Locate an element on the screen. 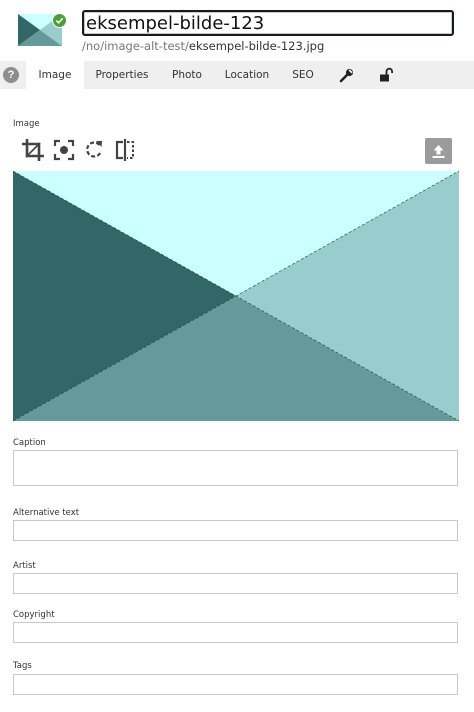 This screenshot has height=712, width=474. help-icon: ? is located at coordinates (11, 75).